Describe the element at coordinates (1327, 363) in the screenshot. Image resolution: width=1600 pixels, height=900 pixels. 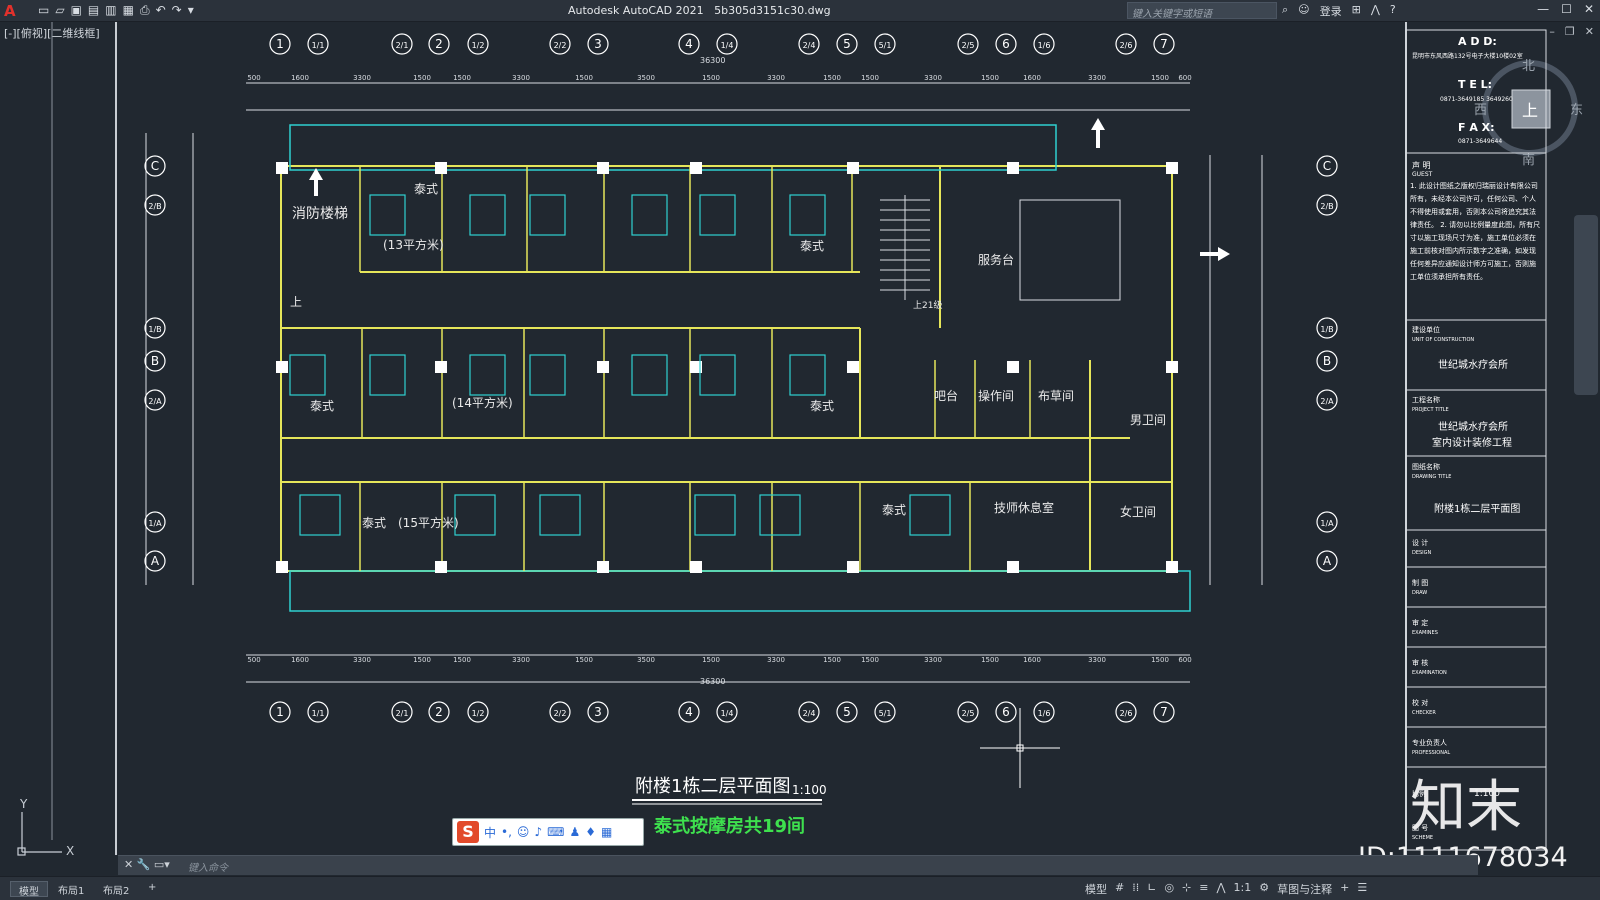
I see `row-grid-bubbles-right: C 2/B 1/B B 2/A 1/A A` at that location.